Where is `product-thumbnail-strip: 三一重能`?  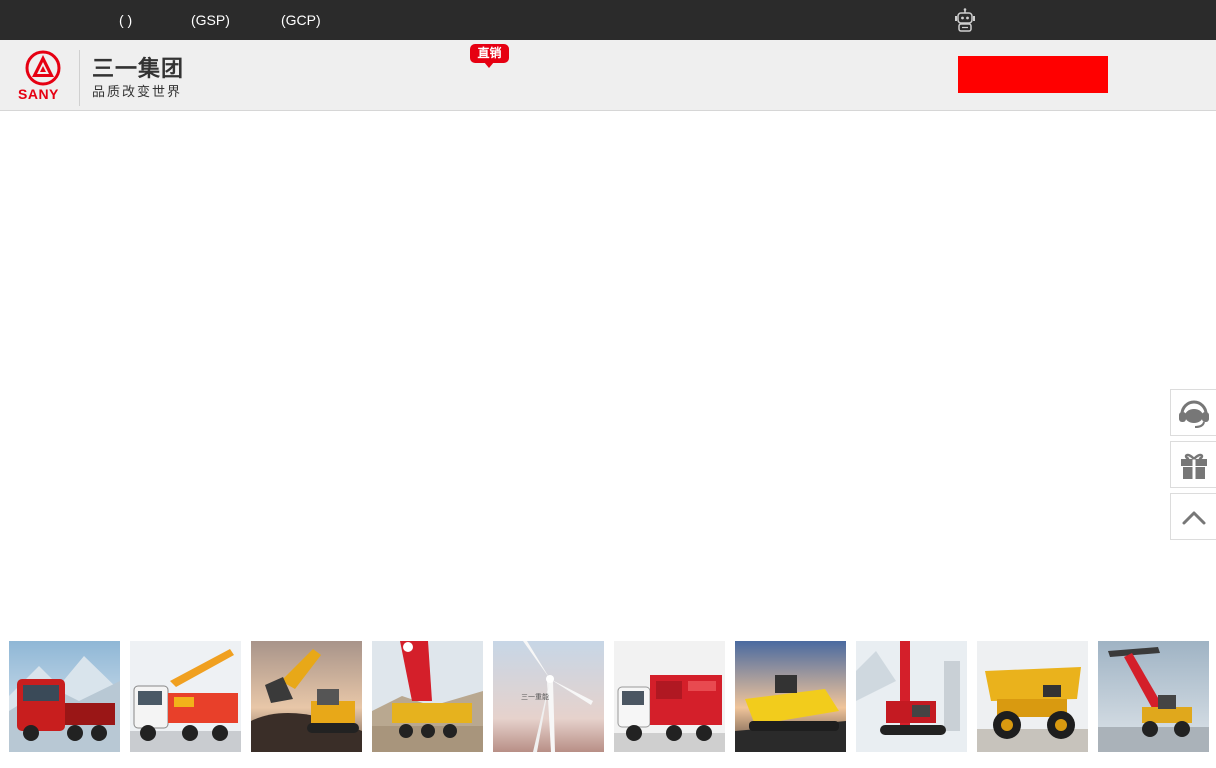
product-thumbnail-strip: 三一重能 is located at coordinates (609, 696).